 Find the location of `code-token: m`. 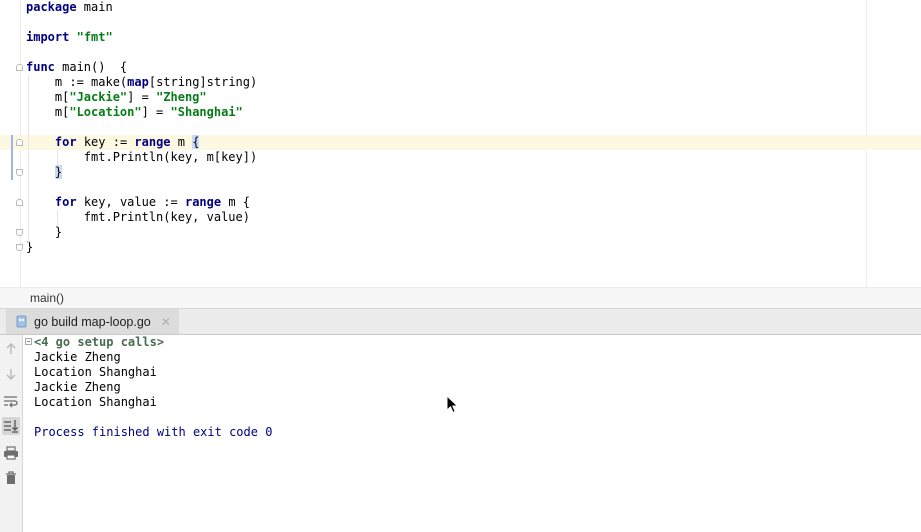

code-token: m is located at coordinates (181, 142).